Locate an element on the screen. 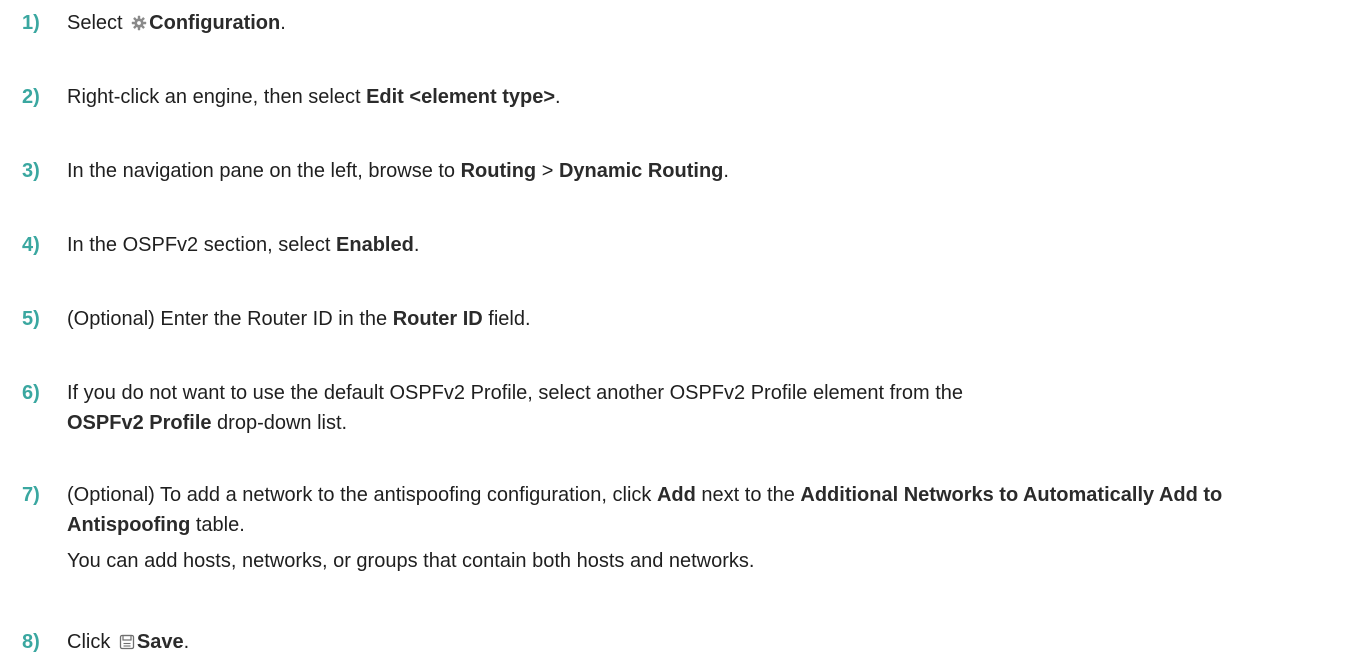 This screenshot has height=669, width=1348. gear-icon is located at coordinates (139, 23).